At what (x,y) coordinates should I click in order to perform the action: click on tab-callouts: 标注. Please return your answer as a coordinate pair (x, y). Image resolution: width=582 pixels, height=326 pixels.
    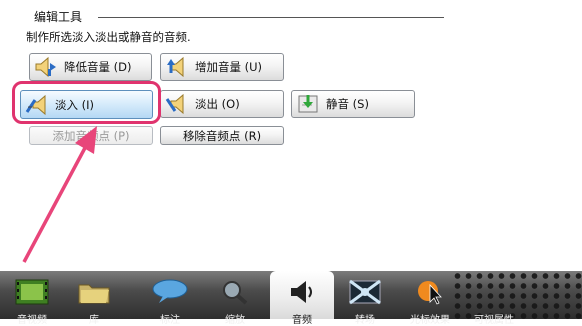
    Looking at the image, I should click on (170, 298).